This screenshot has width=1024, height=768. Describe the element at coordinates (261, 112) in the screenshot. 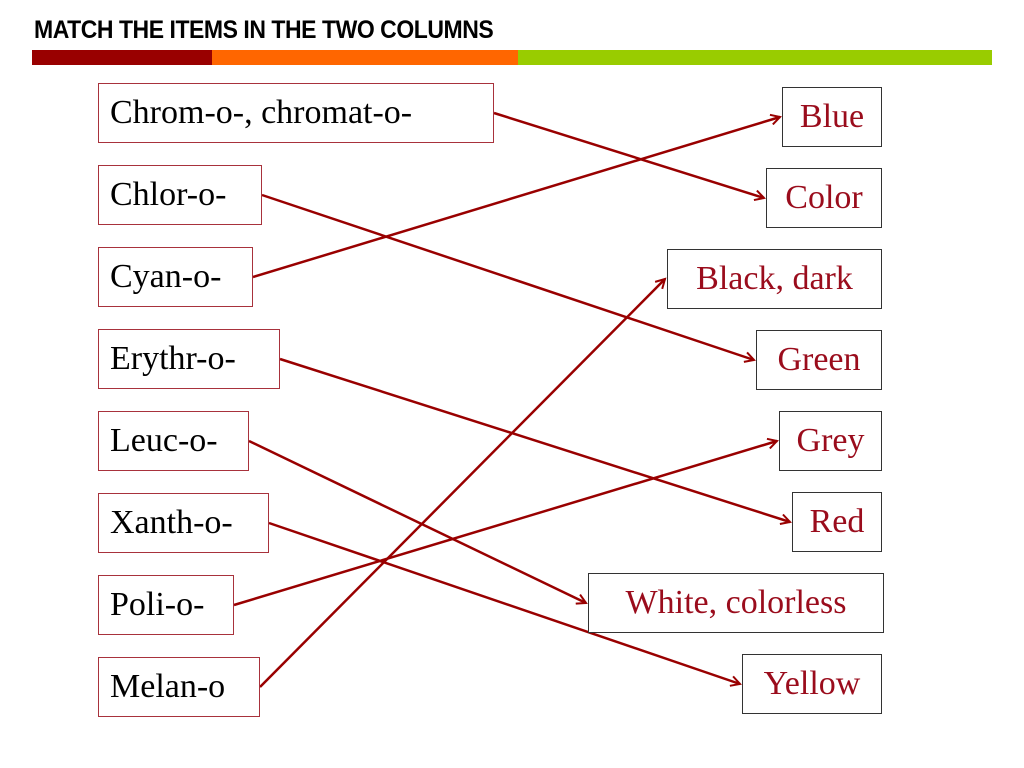

I see `left-item-label: Chrom-o-, chromat-o-` at that location.